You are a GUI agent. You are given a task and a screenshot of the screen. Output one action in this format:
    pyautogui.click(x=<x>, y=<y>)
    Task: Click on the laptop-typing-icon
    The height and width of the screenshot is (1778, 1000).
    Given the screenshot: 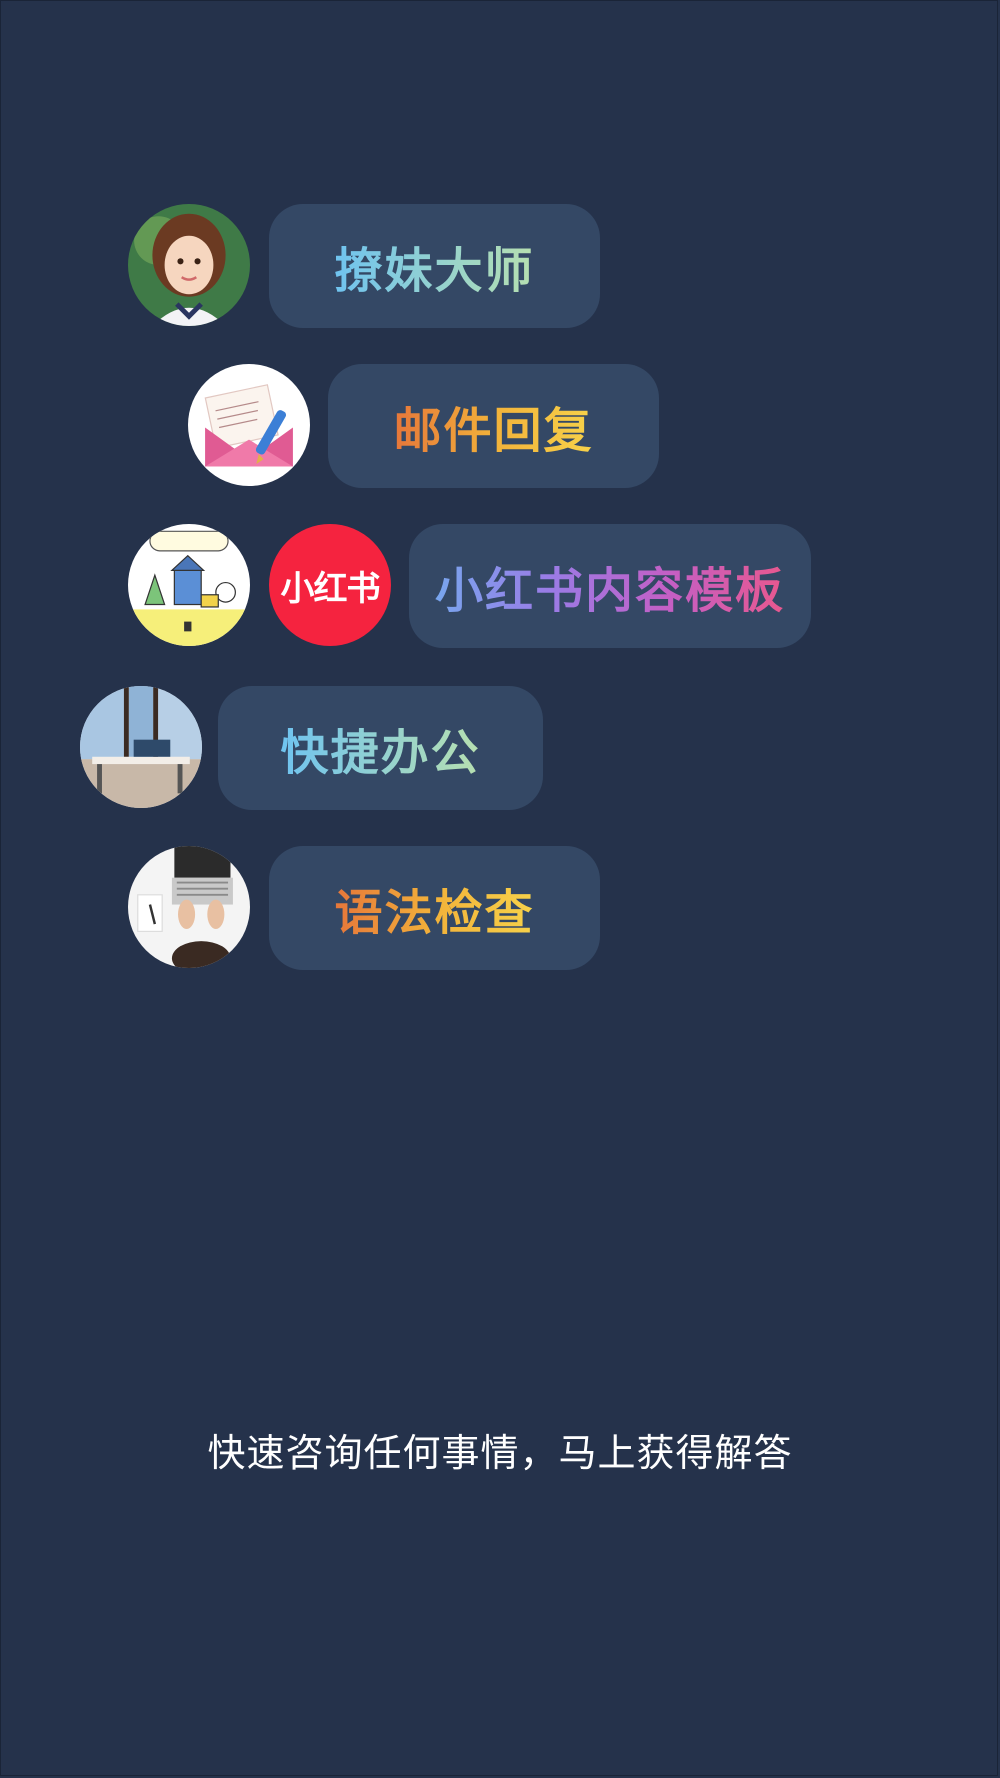 What is the action you would take?
    pyautogui.click(x=189, y=907)
    